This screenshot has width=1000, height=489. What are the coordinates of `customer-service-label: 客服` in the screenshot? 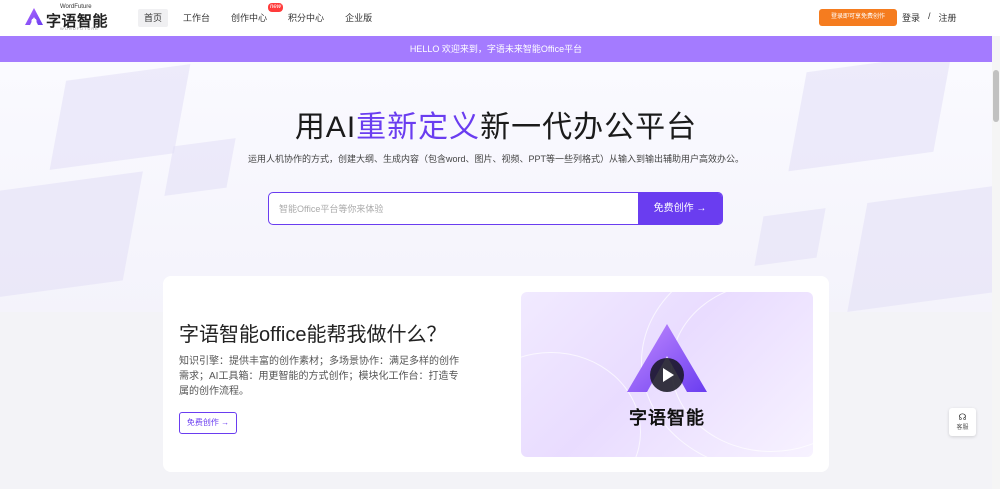 It's located at (962, 428).